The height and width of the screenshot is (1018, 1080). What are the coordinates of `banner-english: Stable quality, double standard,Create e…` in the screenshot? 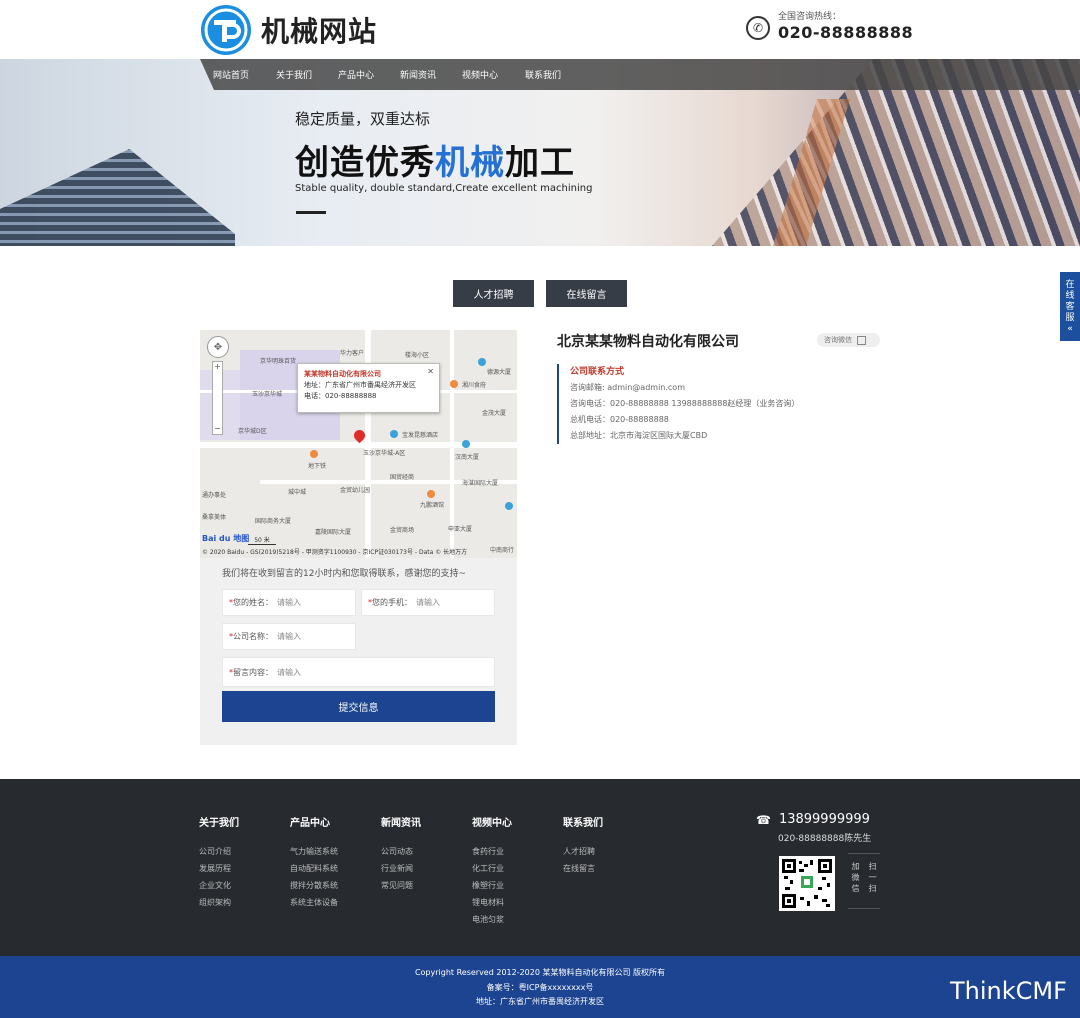 It's located at (444, 188).